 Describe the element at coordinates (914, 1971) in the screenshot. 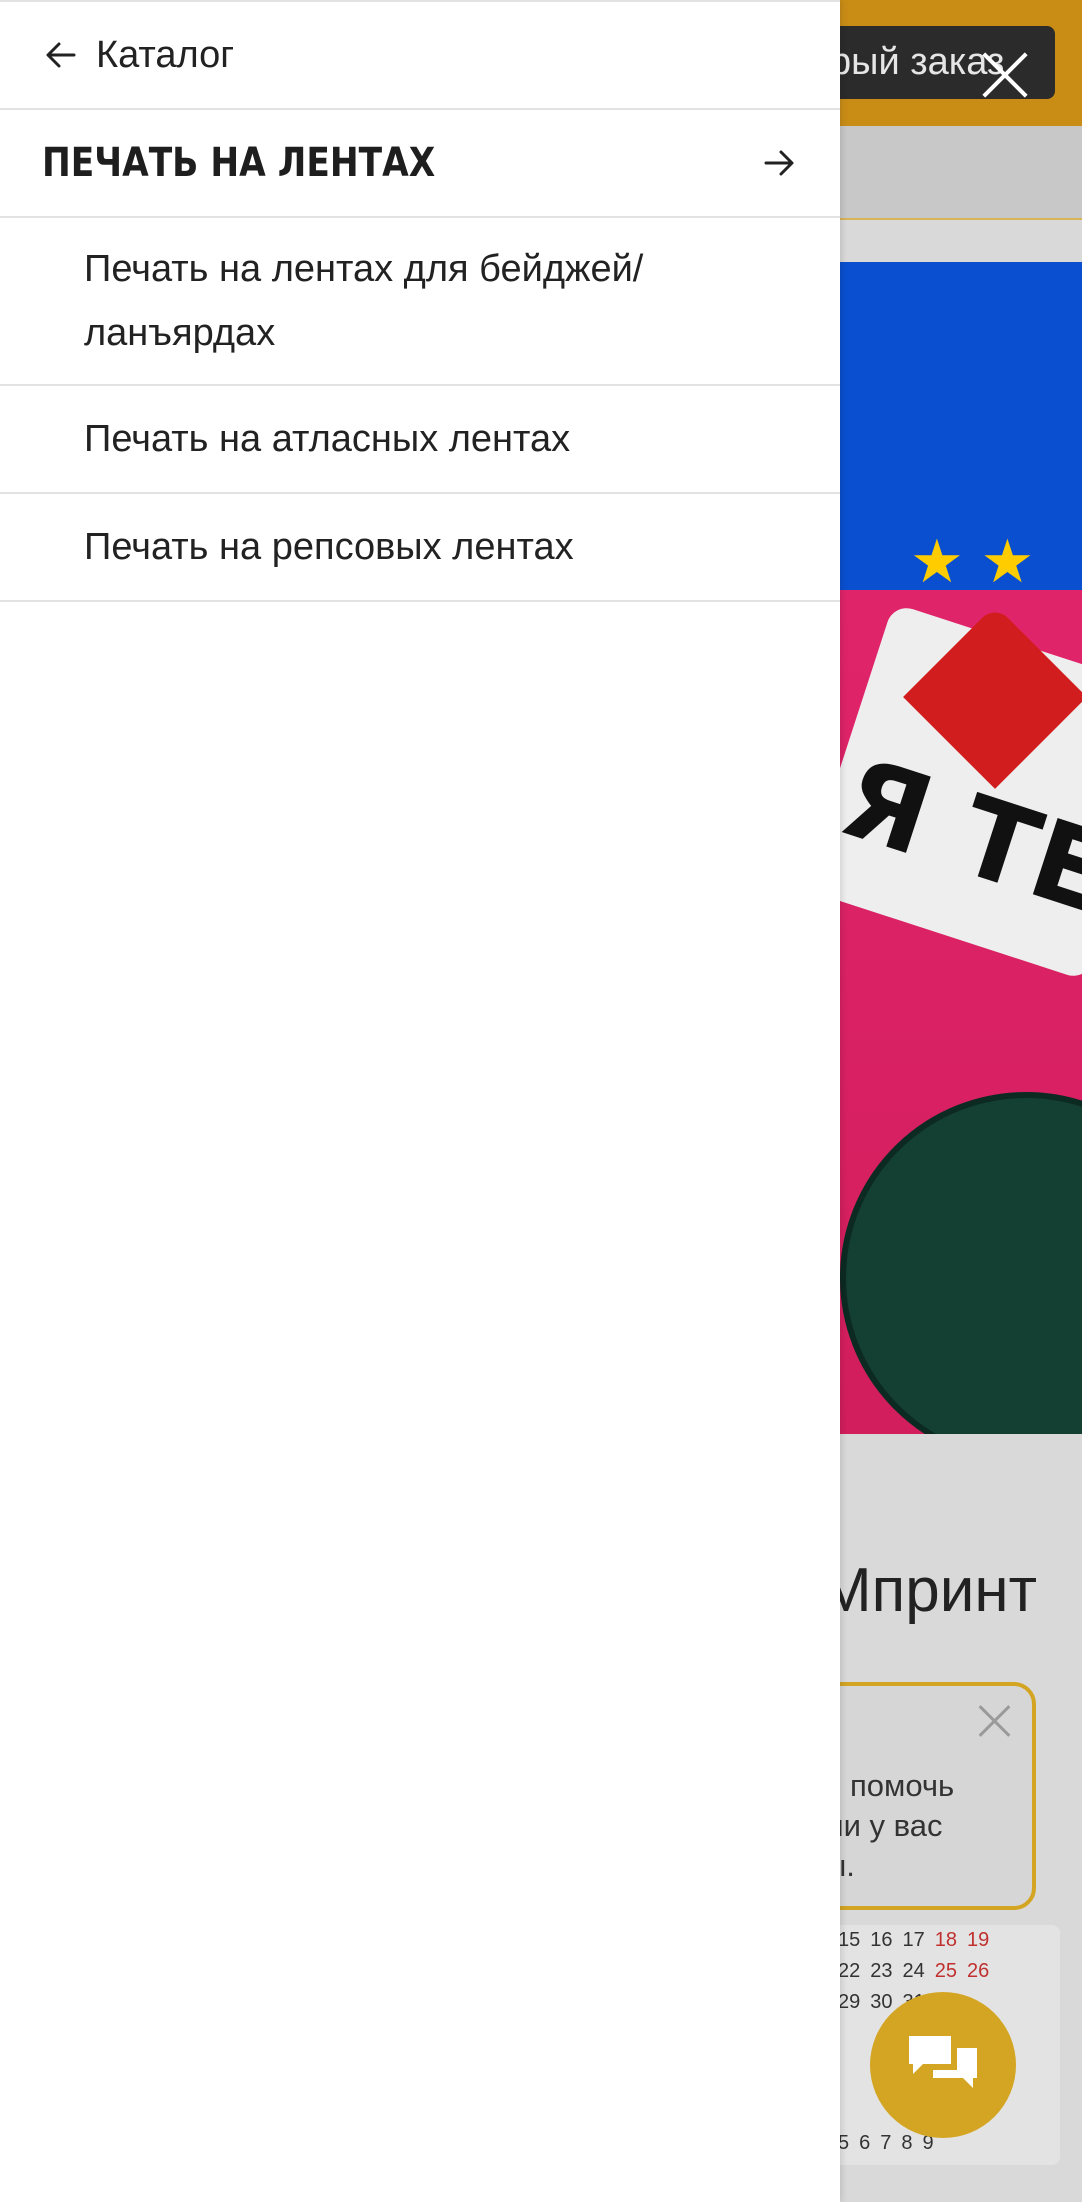

I see `calendar-row: 22 23 24 25 26` at that location.